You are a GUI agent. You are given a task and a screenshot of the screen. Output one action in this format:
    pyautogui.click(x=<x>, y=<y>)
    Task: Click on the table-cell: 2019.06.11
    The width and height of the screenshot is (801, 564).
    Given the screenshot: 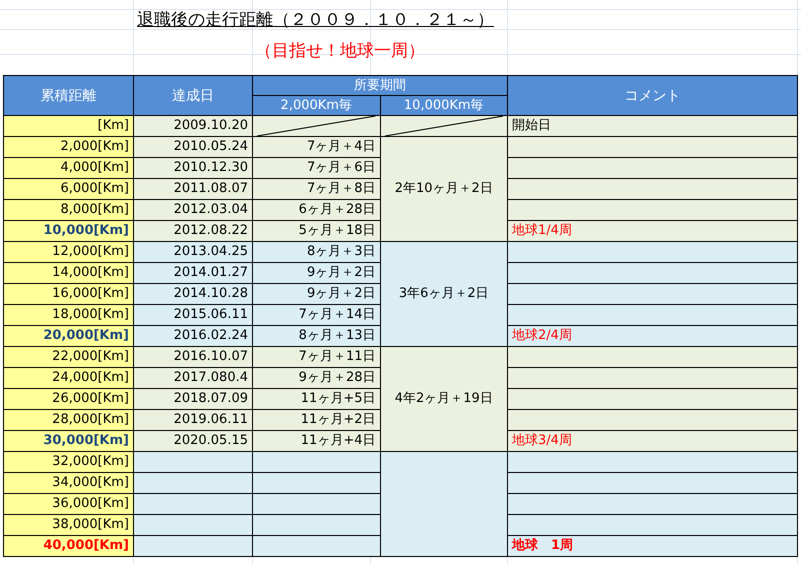 What is the action you would take?
    pyautogui.click(x=193, y=420)
    